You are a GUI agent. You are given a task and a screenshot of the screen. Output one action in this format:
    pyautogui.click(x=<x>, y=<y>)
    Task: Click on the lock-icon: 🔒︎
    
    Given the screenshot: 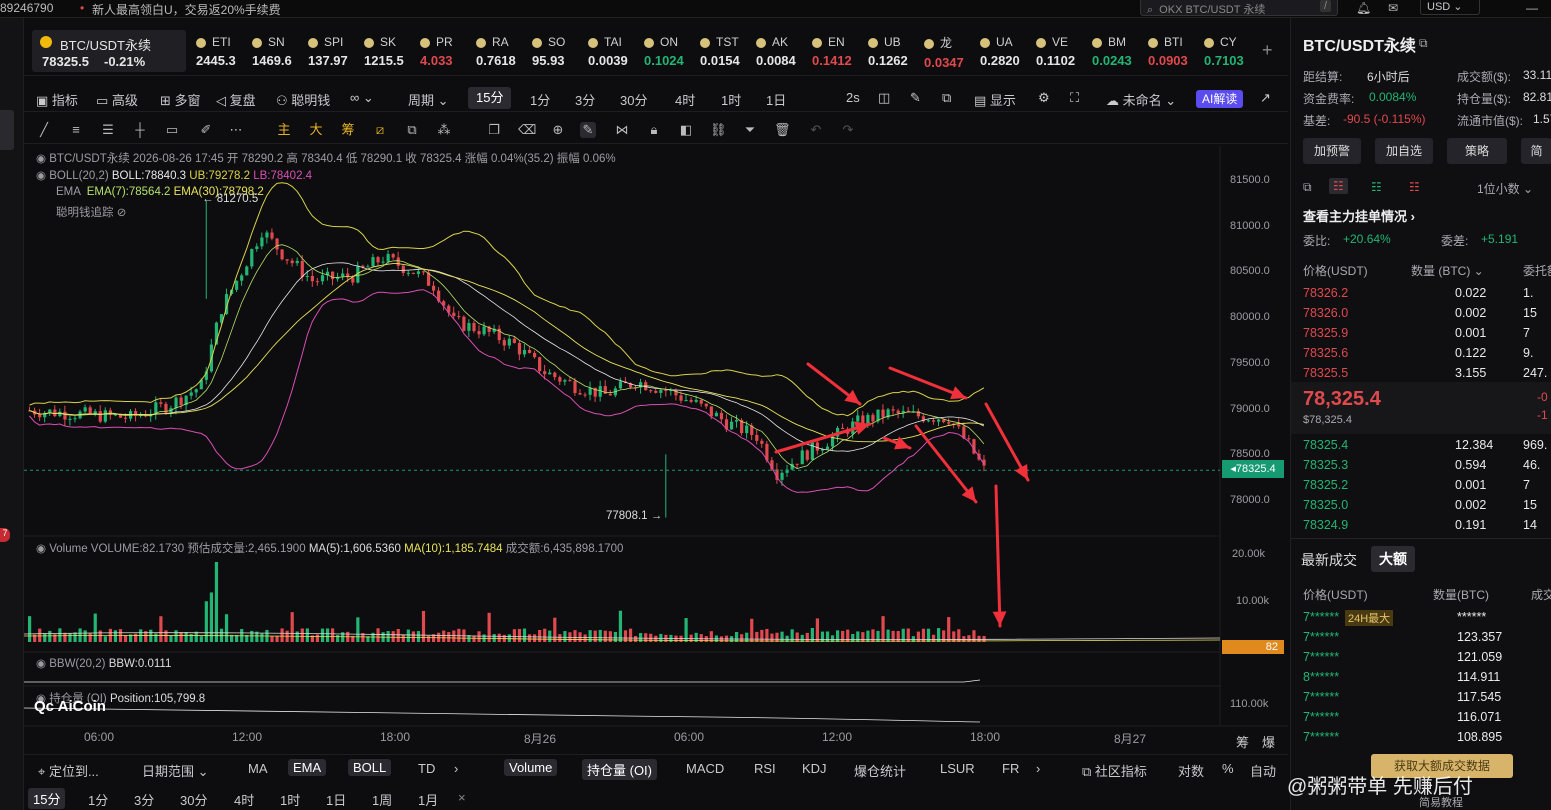 What is the action you would take?
    pyautogui.click(x=654, y=130)
    